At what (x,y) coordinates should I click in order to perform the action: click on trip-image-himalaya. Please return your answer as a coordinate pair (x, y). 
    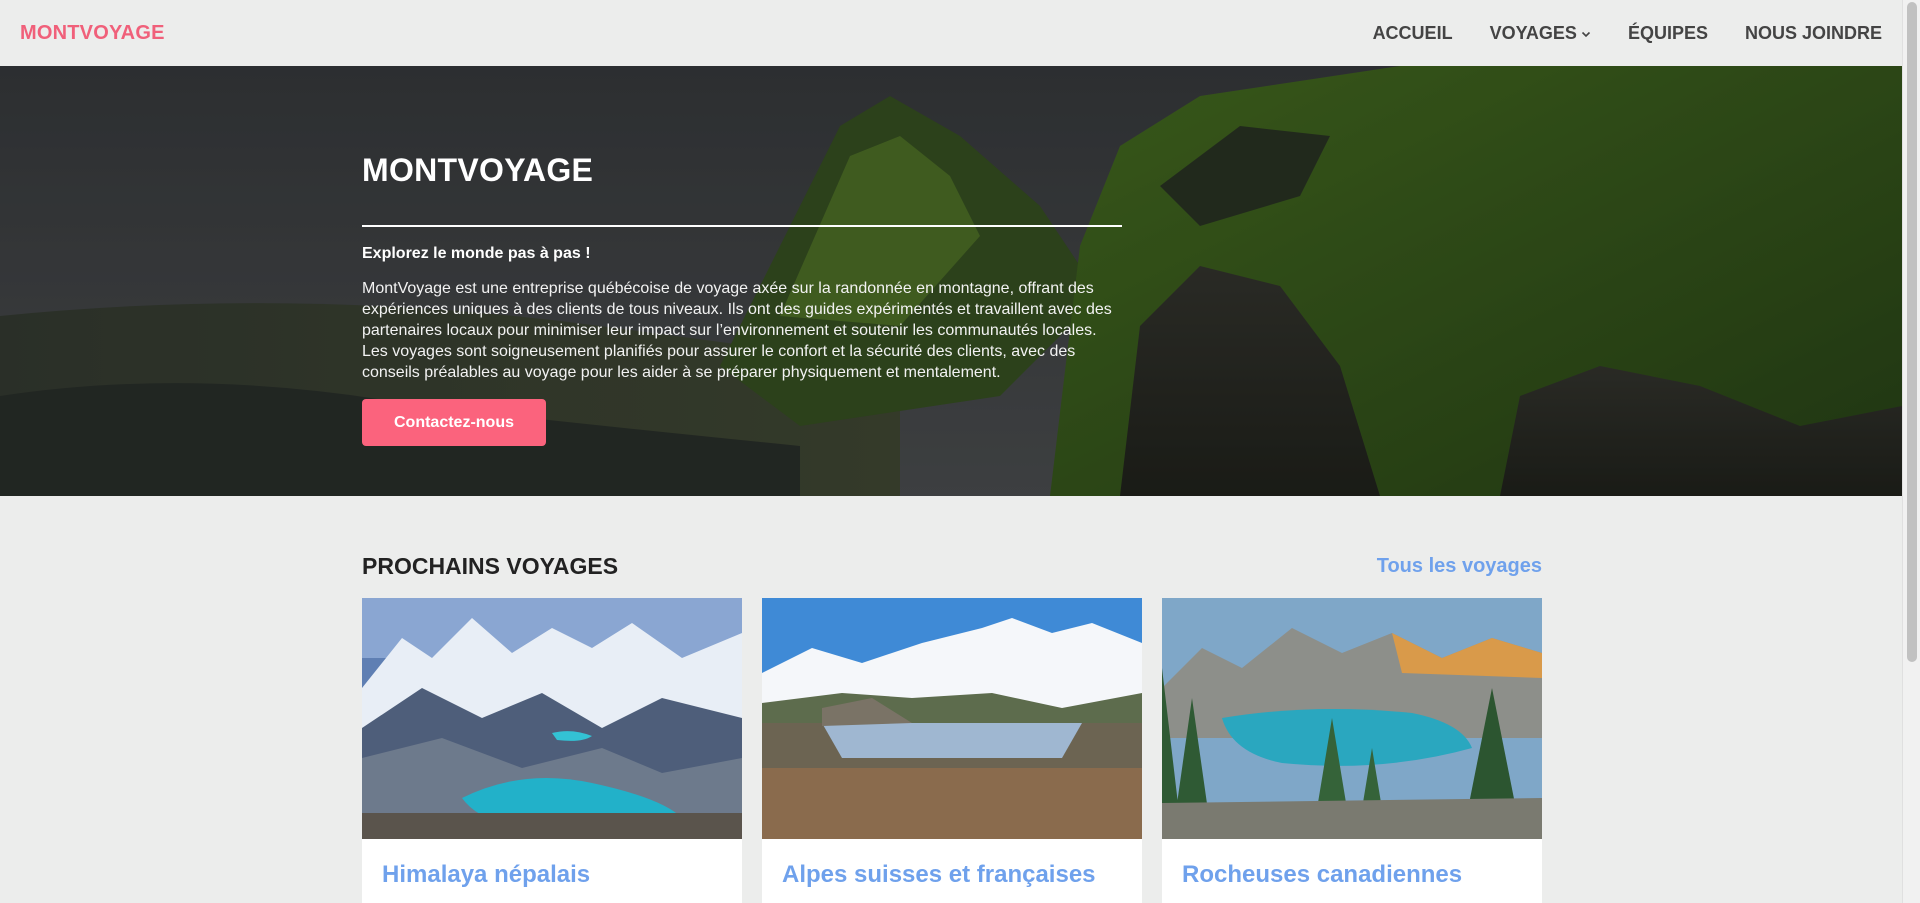
    Looking at the image, I should click on (552, 718).